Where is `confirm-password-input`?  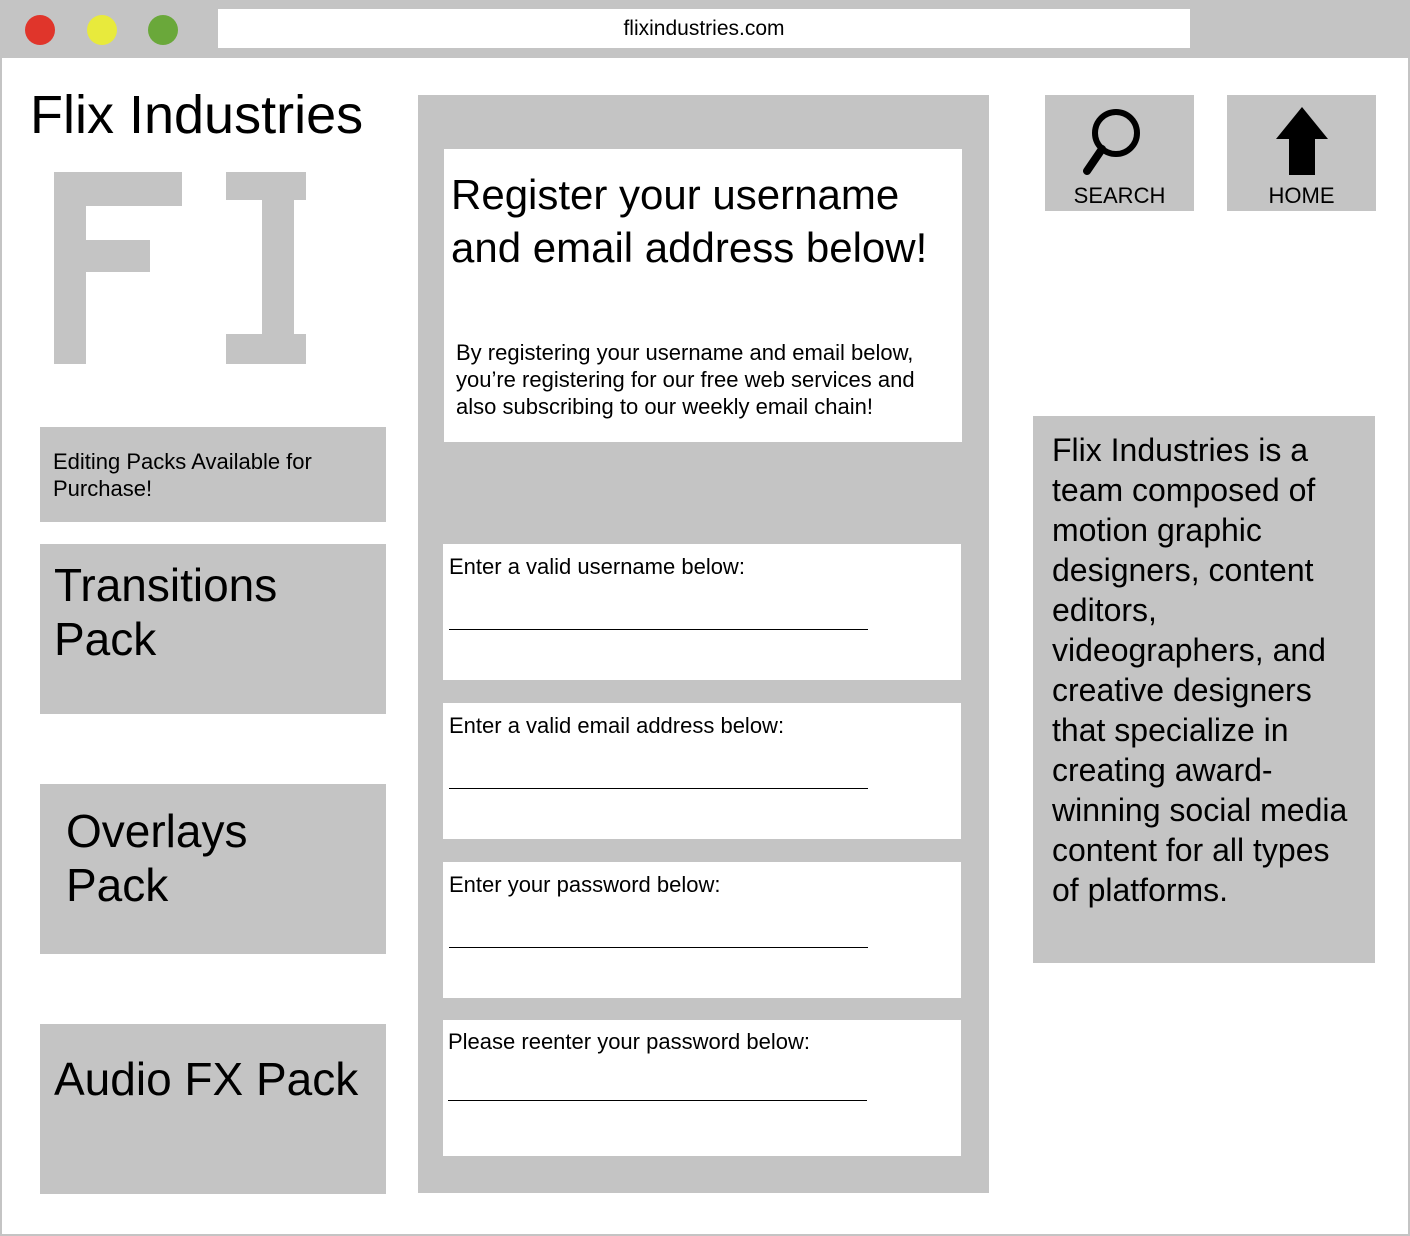
confirm-password-input is located at coordinates (657, 1087).